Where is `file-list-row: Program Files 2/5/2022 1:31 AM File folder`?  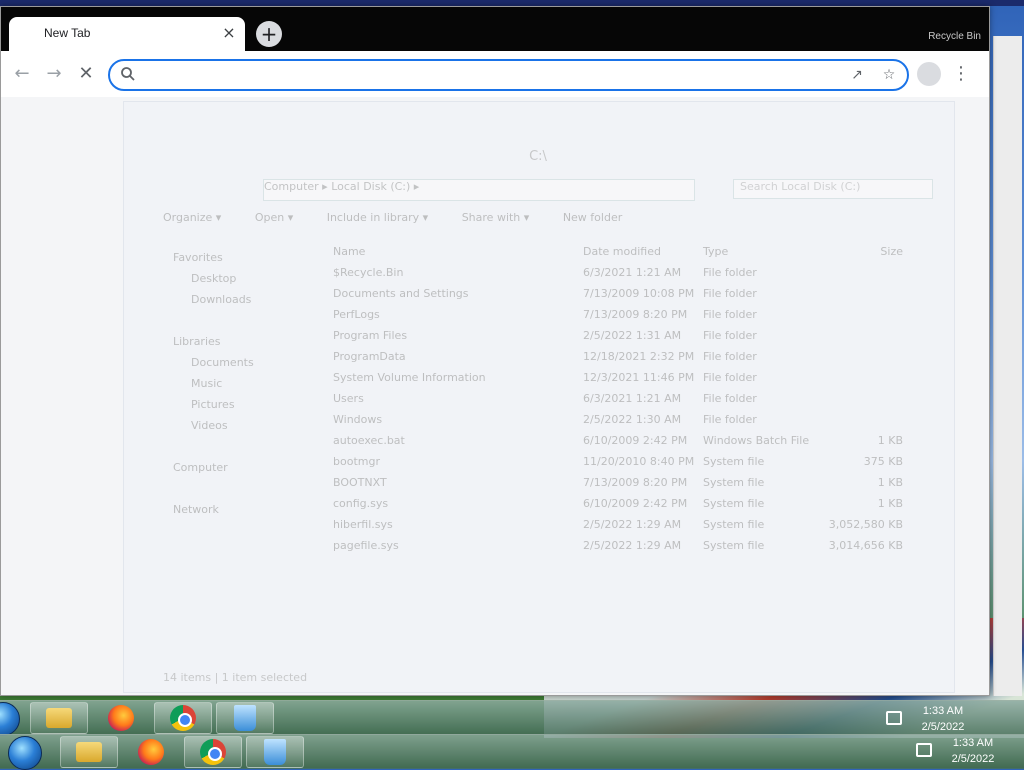 file-list-row: Program Files 2/5/2022 1:31 AM File folder is located at coordinates (618, 335).